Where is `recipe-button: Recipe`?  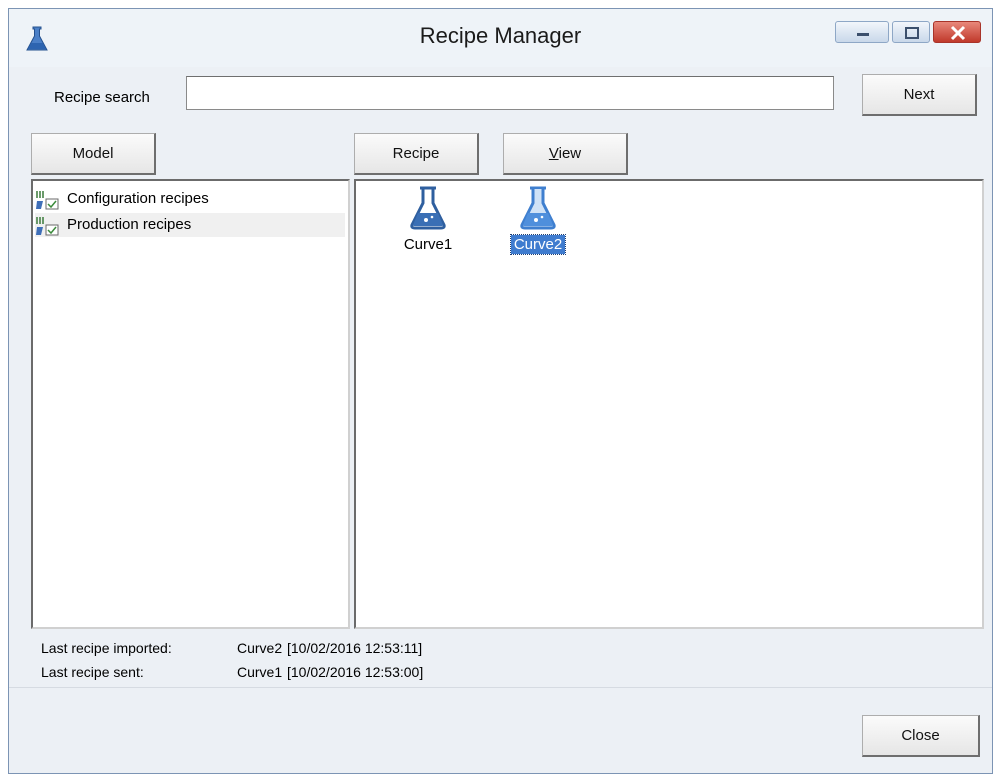 recipe-button: Recipe is located at coordinates (416, 154).